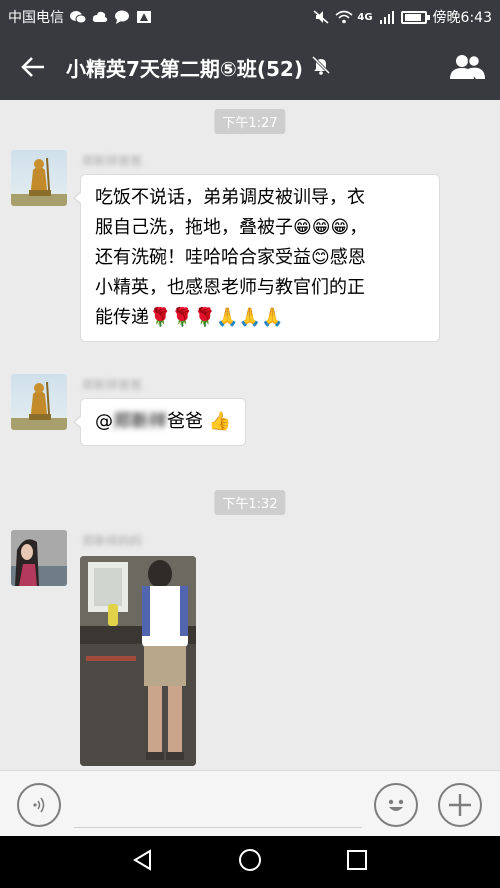 The width and height of the screenshot is (500, 888). What do you see at coordinates (230, 287) in the screenshot?
I see `message-line: 小精英，也感恩老师与教官们的正` at bounding box center [230, 287].